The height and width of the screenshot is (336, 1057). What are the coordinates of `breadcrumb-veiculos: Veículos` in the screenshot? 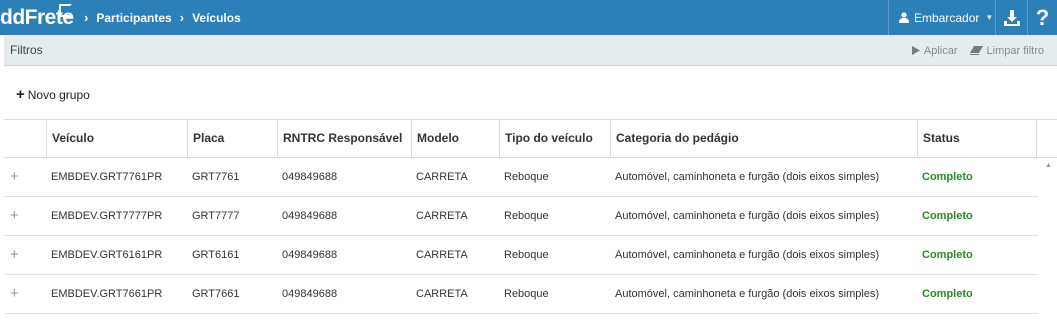 It's located at (216, 18).